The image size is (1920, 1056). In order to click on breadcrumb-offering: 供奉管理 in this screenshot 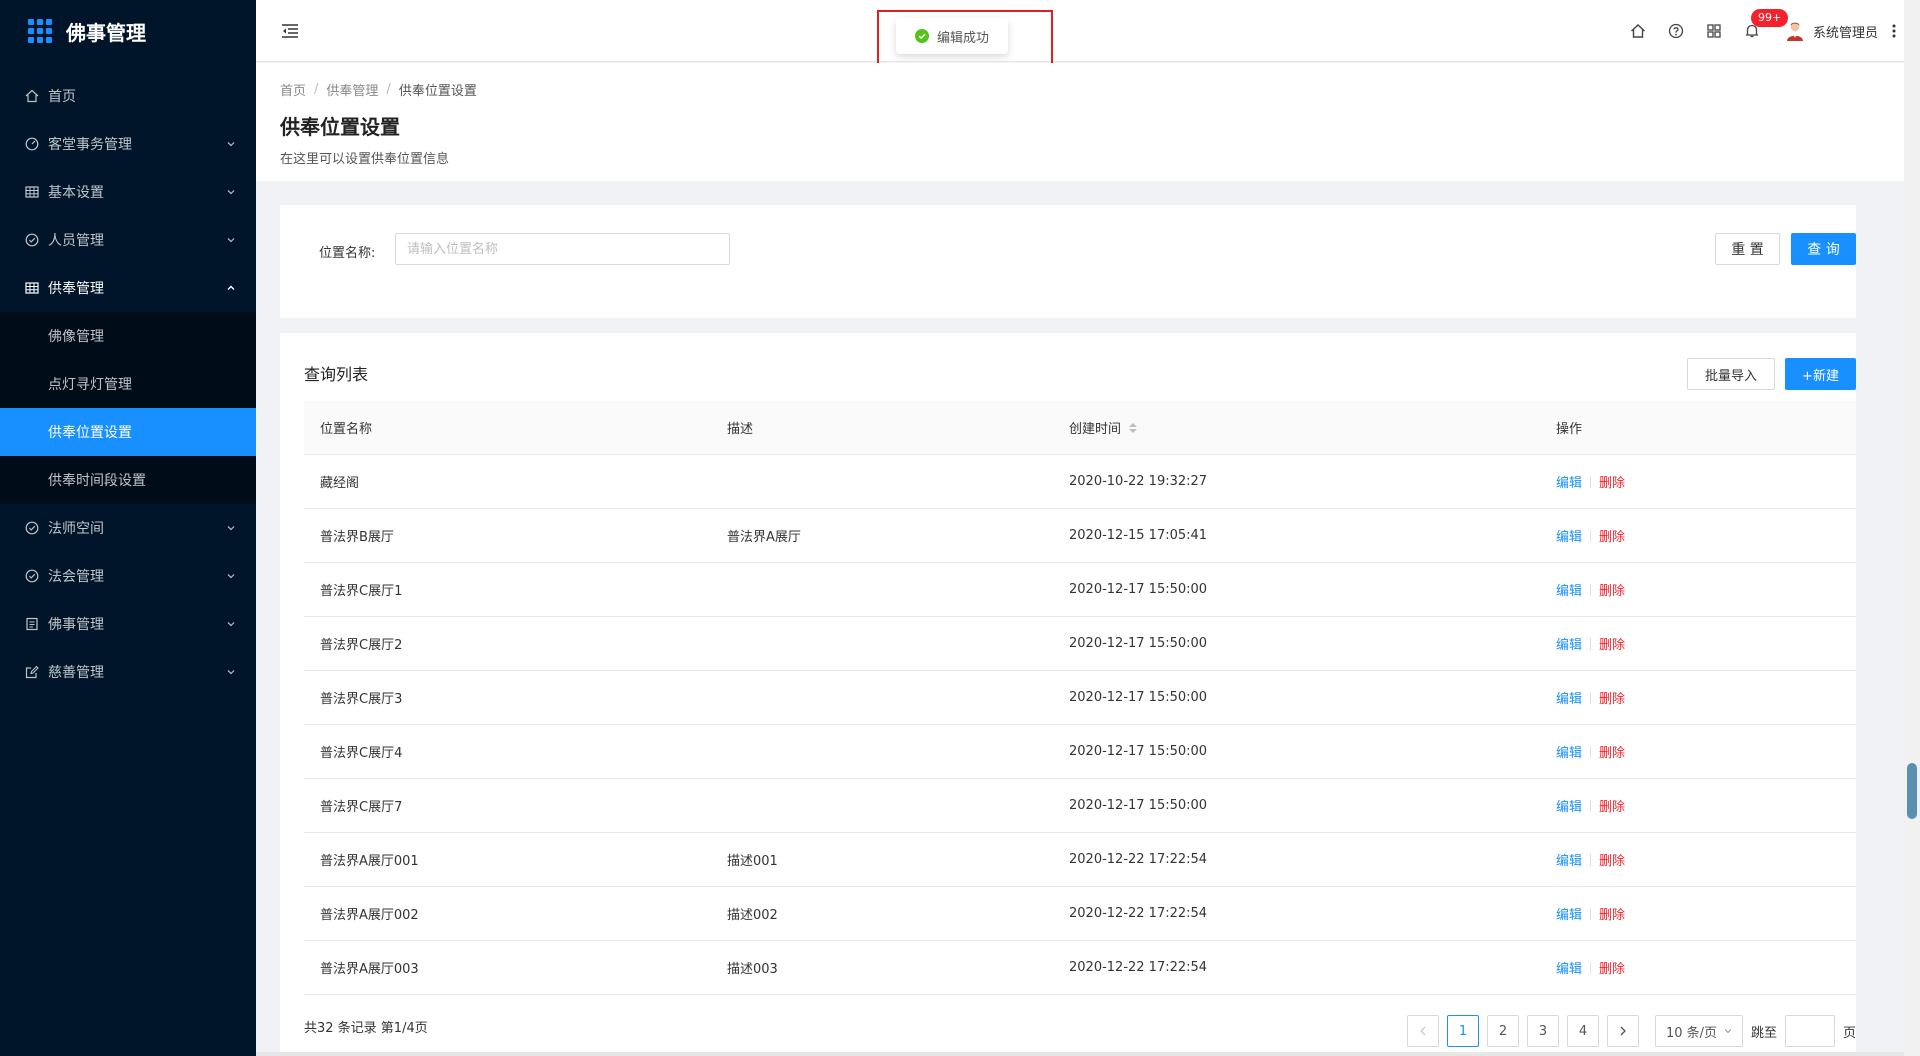, I will do `click(352, 89)`.